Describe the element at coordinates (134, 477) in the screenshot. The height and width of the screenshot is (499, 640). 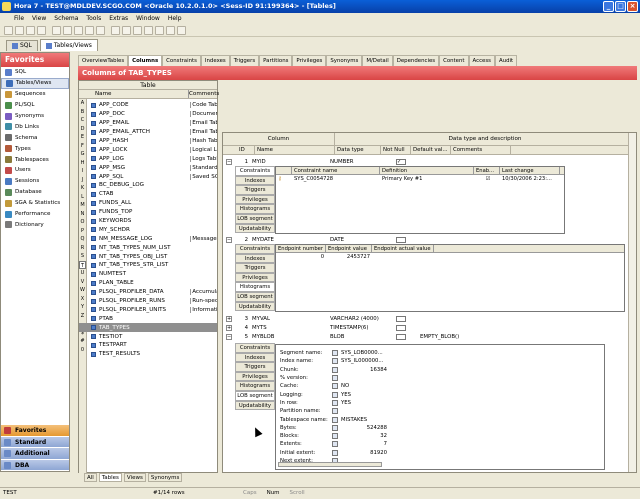
I see `filter-tab-views: Views` at that location.